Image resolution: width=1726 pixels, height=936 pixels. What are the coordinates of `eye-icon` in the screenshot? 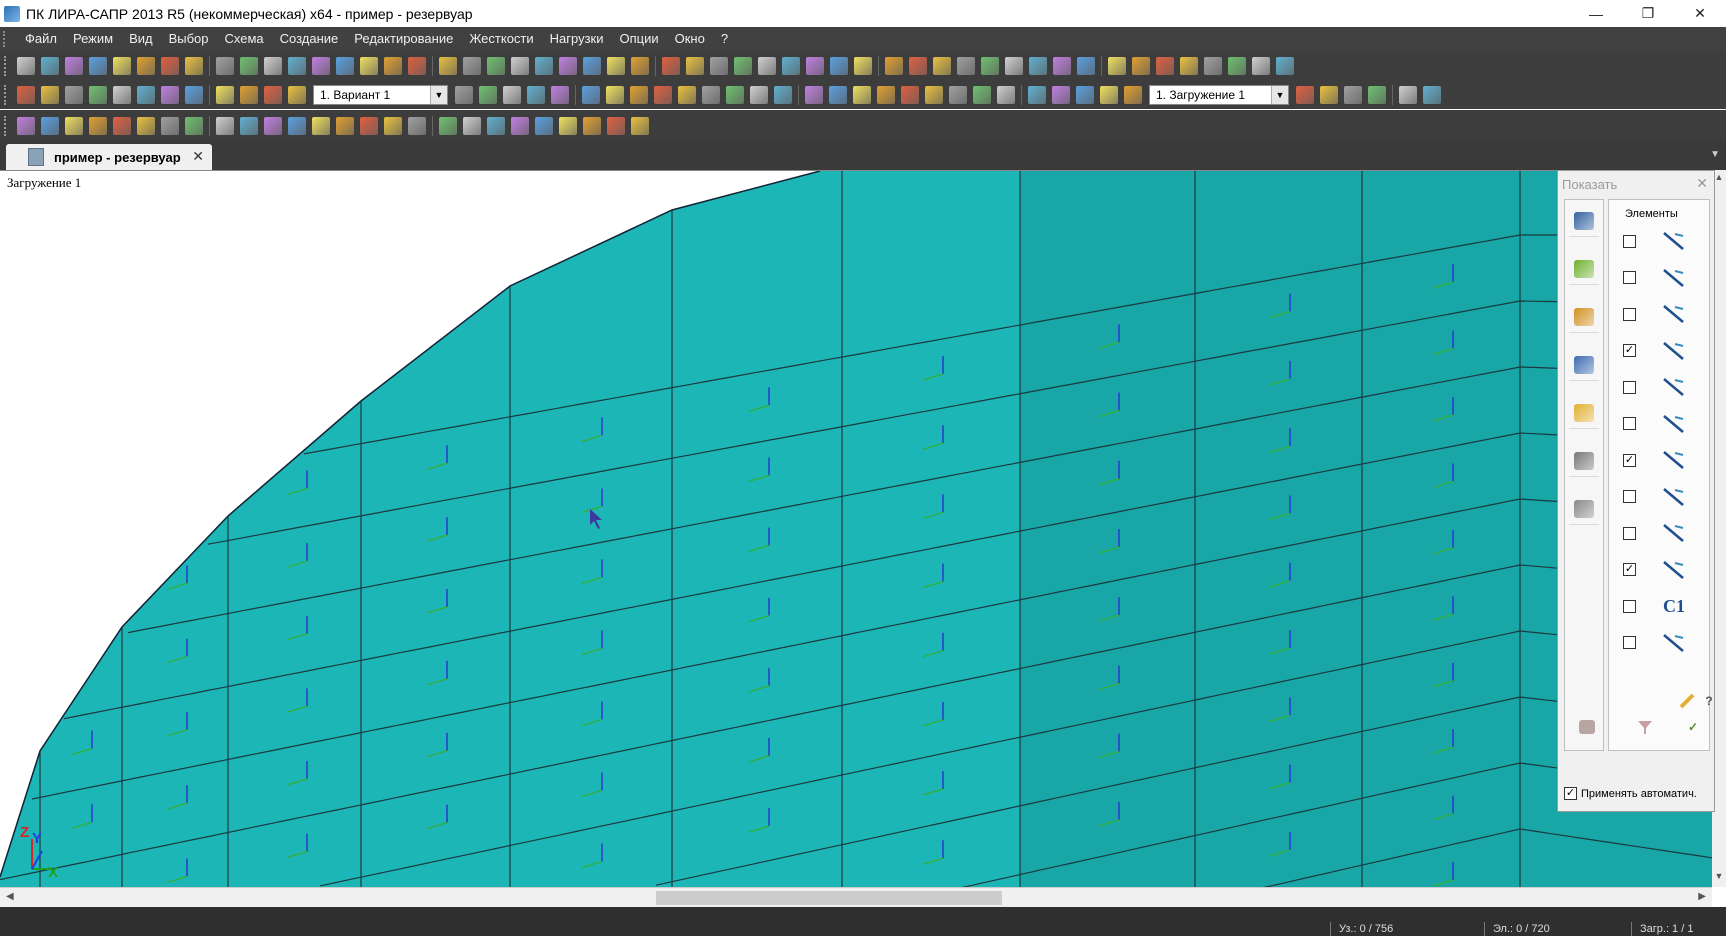 It's located at (1584, 461).